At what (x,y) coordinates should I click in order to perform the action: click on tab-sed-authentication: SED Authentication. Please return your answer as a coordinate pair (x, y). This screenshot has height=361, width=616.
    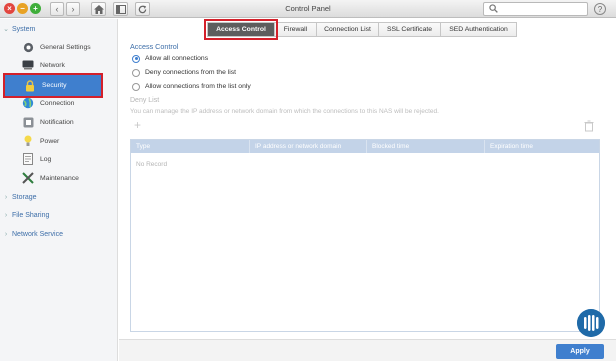
    Looking at the image, I should click on (479, 29).